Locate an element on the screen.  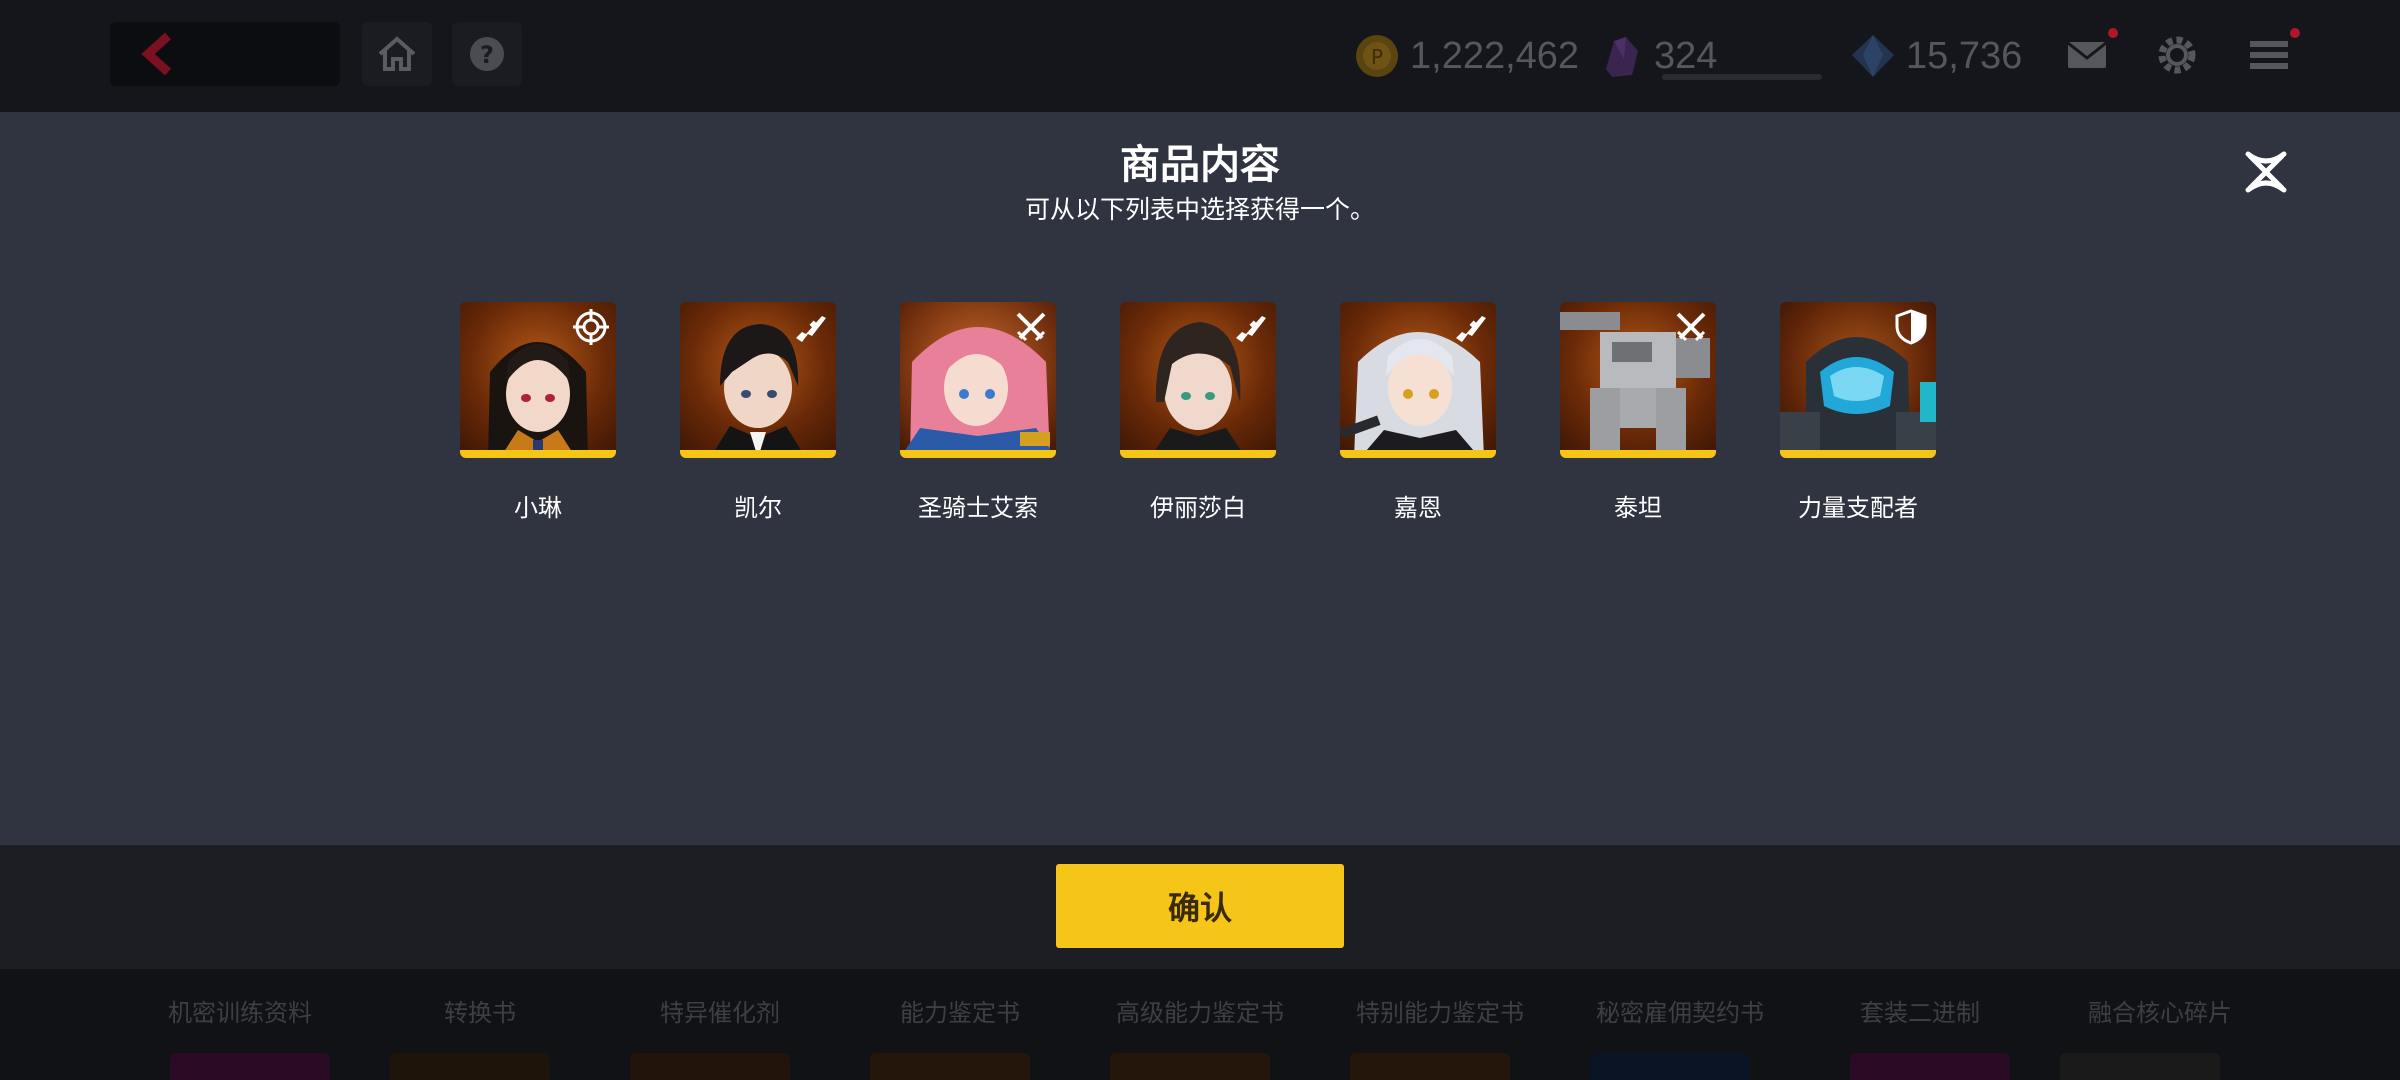
character-option: 小琳 is located at coordinates (538, 412).